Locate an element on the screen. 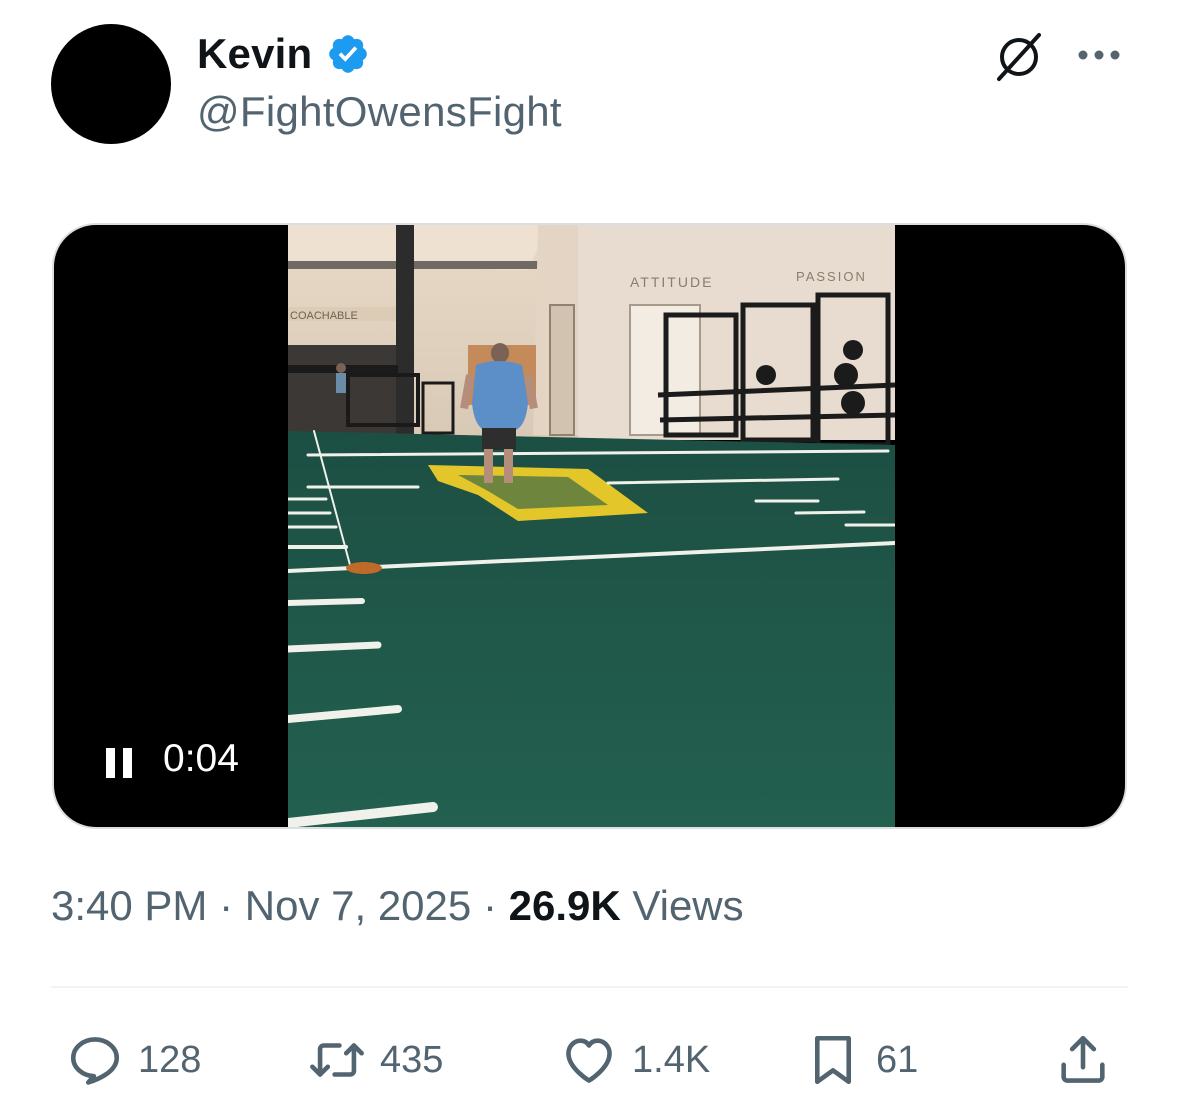  avatar is located at coordinates (111, 84).